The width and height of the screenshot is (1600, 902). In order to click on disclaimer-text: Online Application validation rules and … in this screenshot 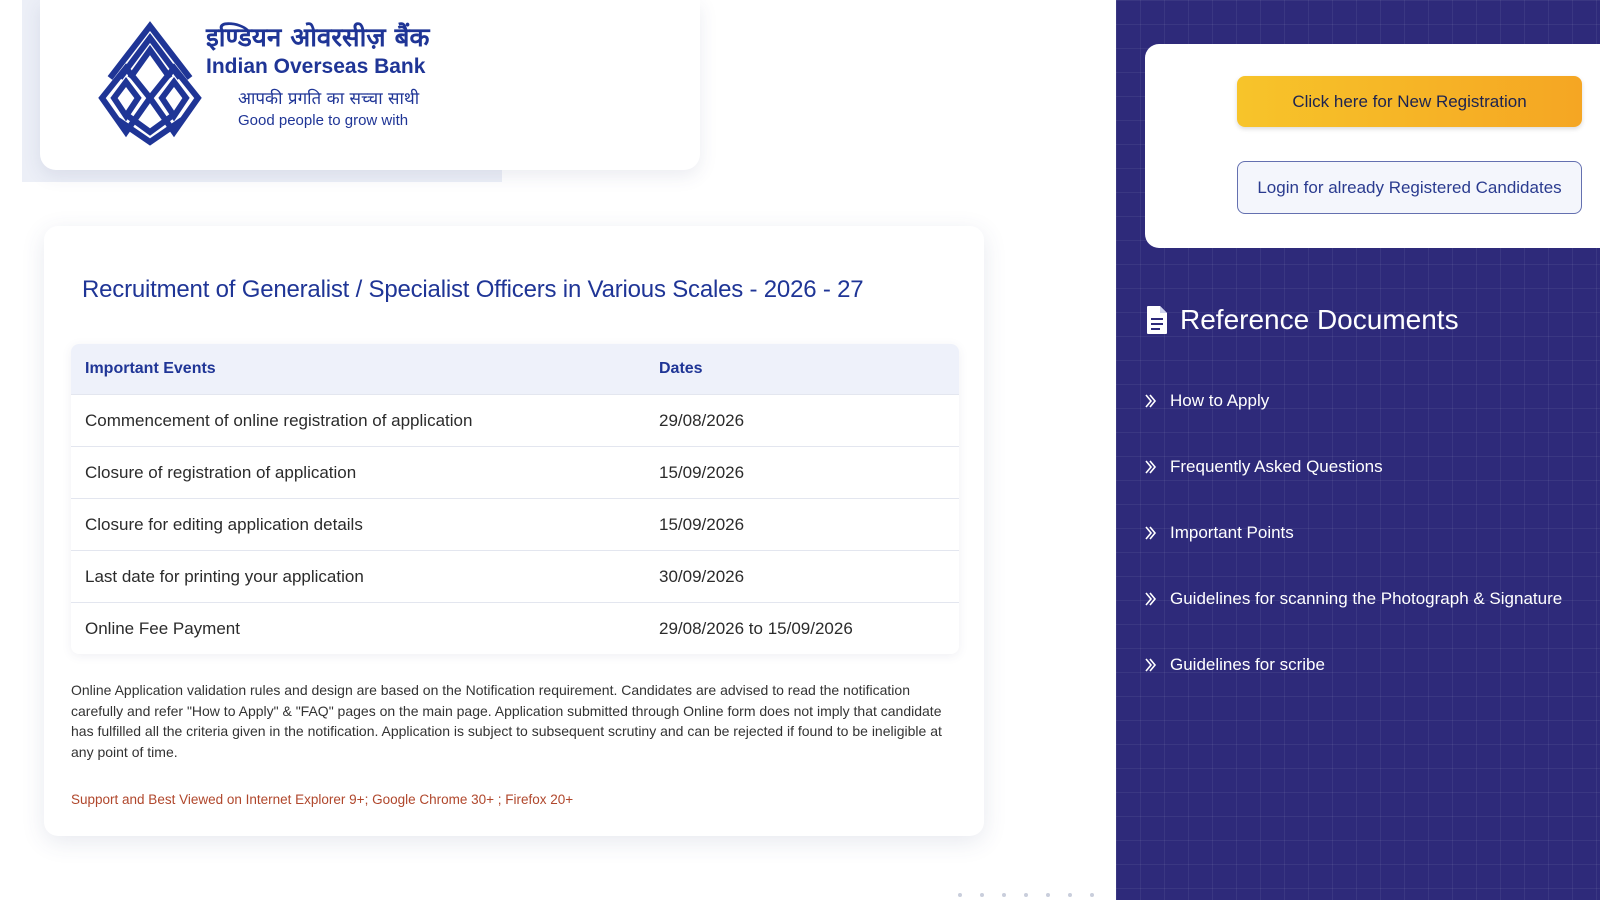, I will do `click(506, 721)`.